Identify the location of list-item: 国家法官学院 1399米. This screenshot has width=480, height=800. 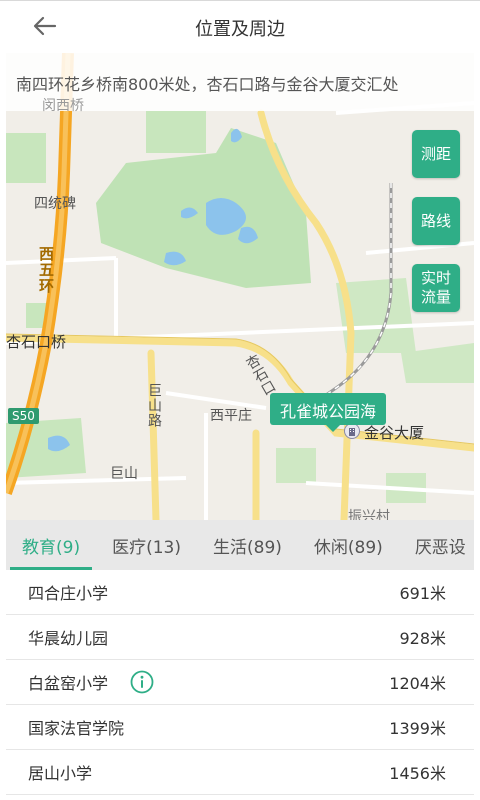
(240, 727).